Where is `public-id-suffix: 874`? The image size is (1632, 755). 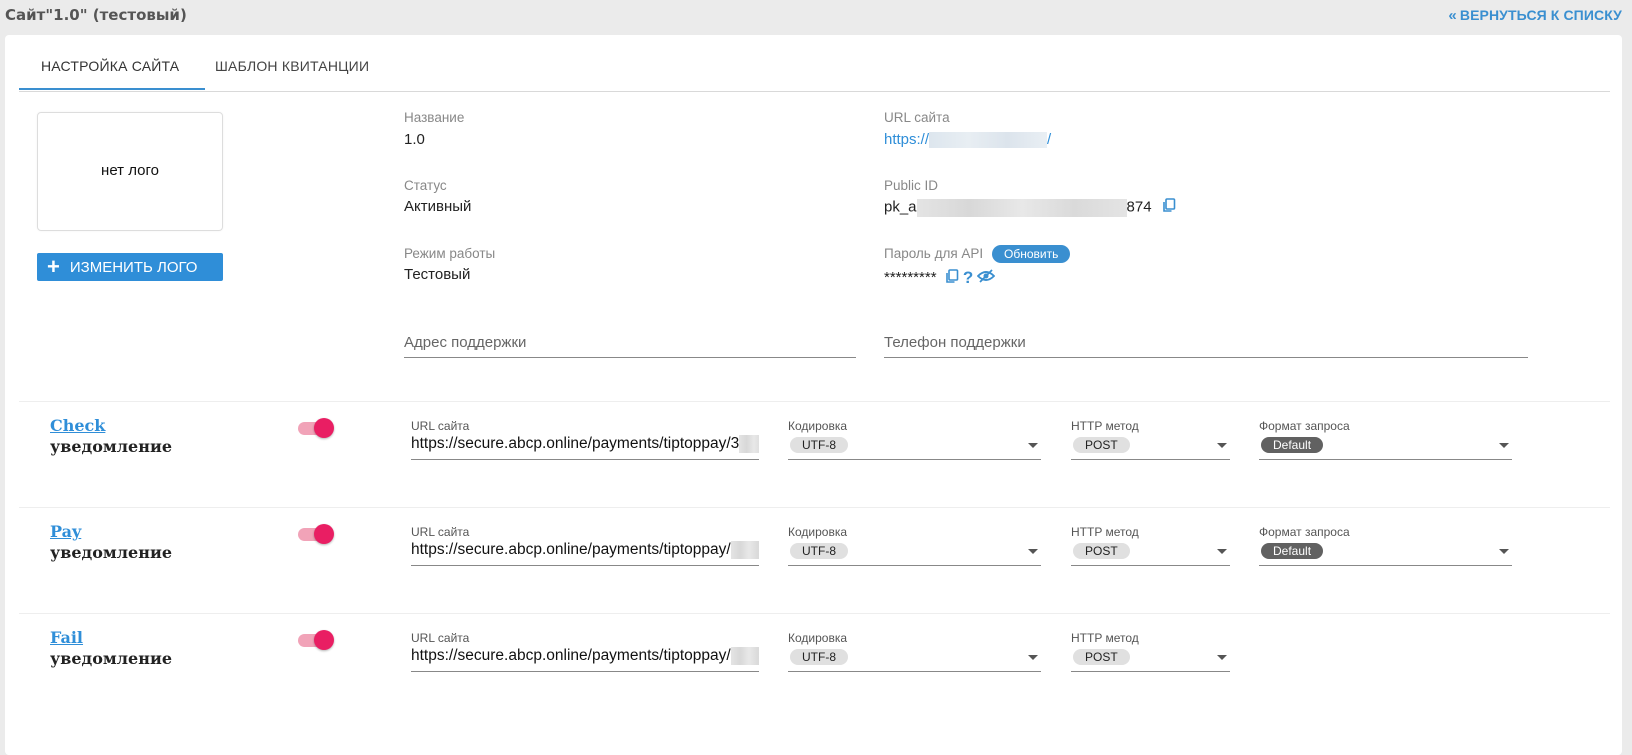
public-id-suffix: 874 is located at coordinates (1139, 207).